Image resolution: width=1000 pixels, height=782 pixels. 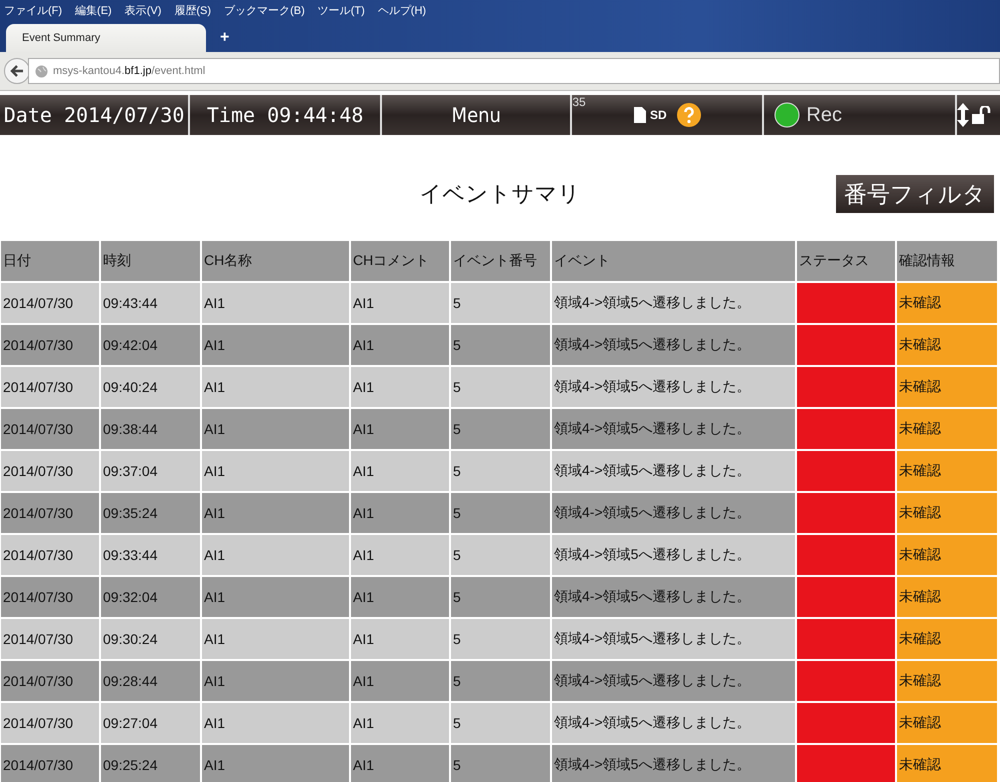 I want to click on menu-item: 編集(E), so click(x=93, y=10).